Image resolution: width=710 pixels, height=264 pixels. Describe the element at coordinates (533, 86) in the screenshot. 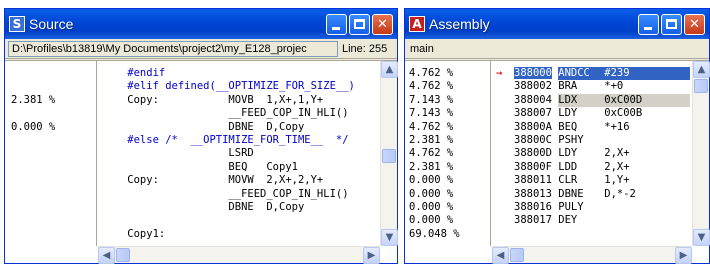

I see `assembly-address: 388002` at that location.